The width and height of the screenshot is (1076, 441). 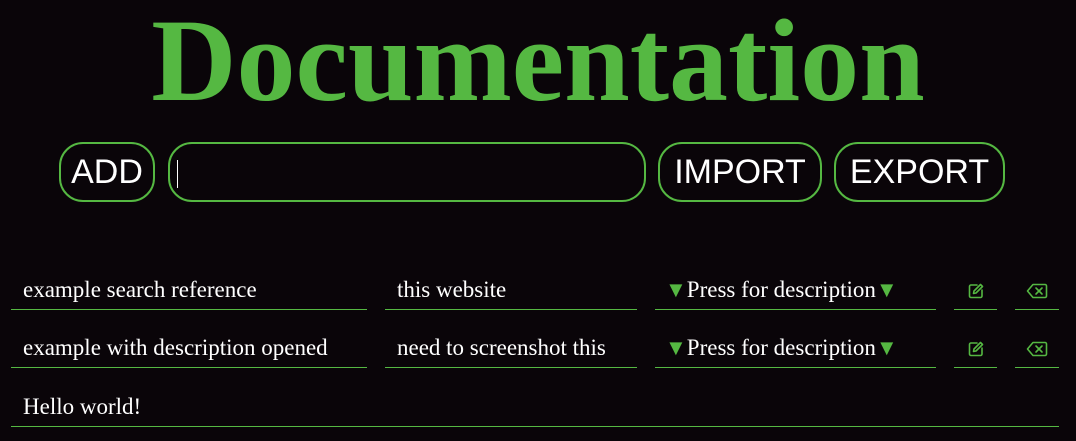 What do you see at coordinates (535, 408) in the screenshot?
I see `description-panel: Hello world!` at bounding box center [535, 408].